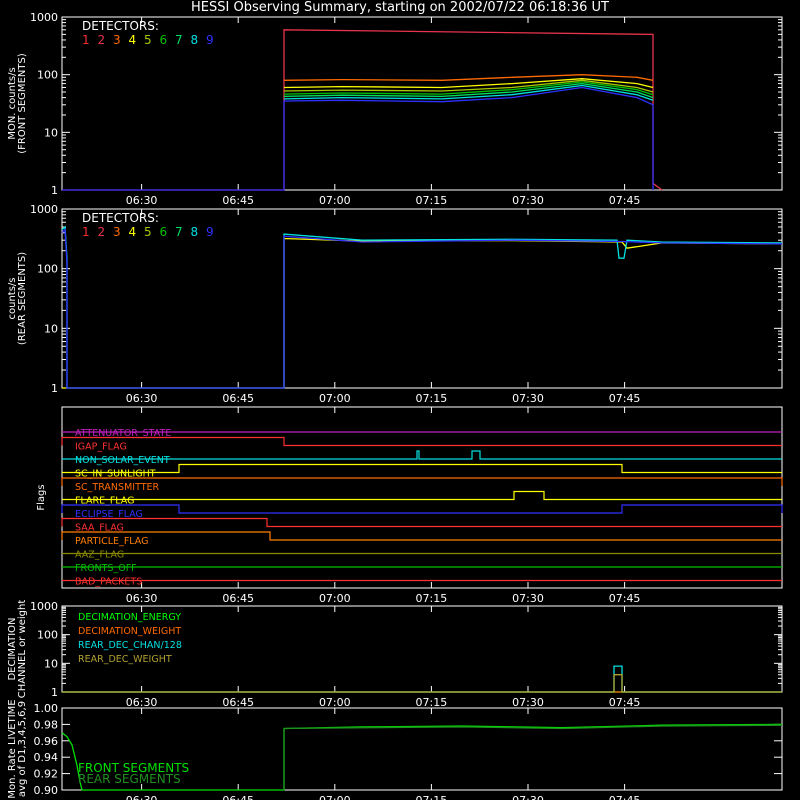 This screenshot has width=800, height=800. What do you see at coordinates (533, 757) in the screenshot?
I see `series-line-rear-segments` at bounding box center [533, 757].